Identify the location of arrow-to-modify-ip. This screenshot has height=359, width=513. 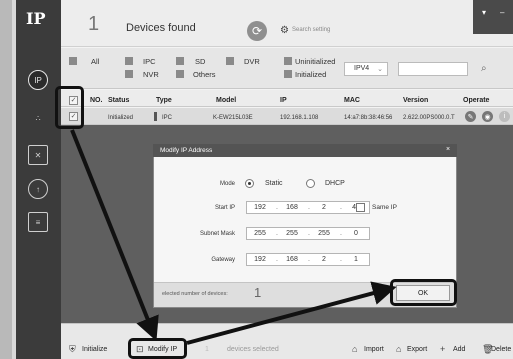
(114, 235).